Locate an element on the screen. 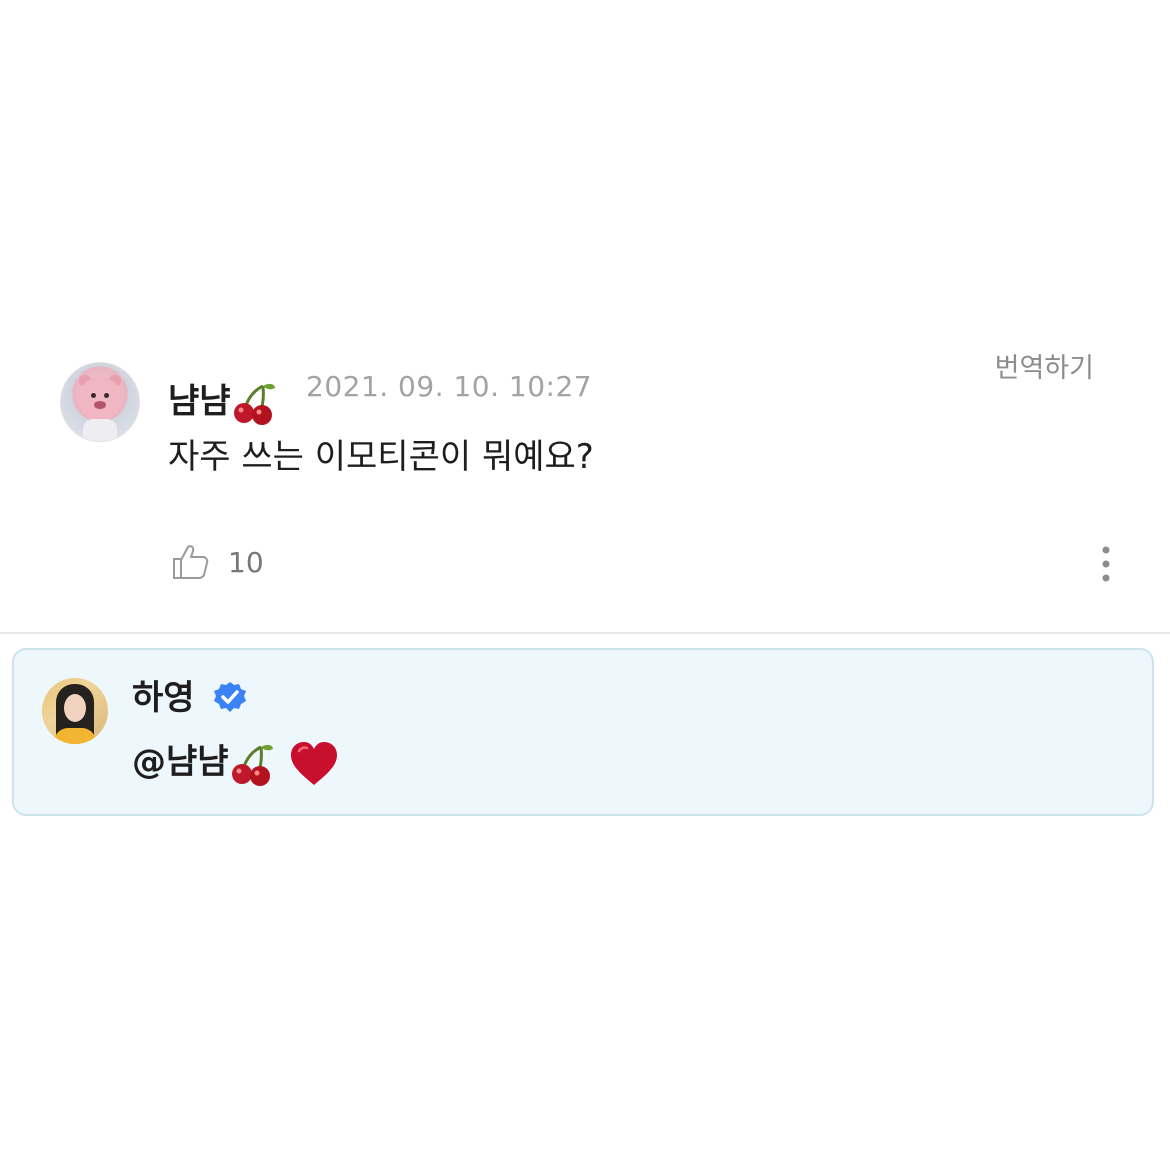  more-options-icon is located at coordinates (1106, 564).